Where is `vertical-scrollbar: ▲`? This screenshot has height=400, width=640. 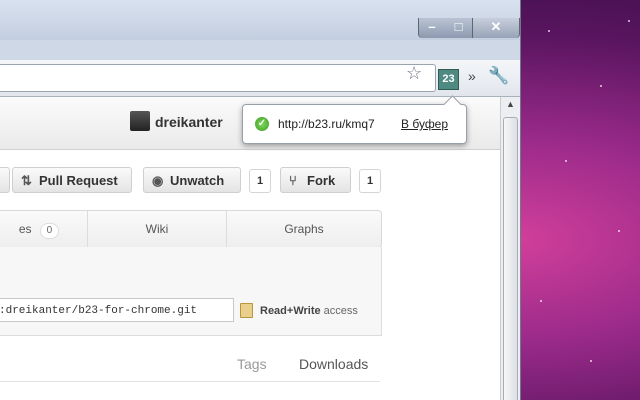
vertical-scrollbar: ▲ is located at coordinates (510, 248).